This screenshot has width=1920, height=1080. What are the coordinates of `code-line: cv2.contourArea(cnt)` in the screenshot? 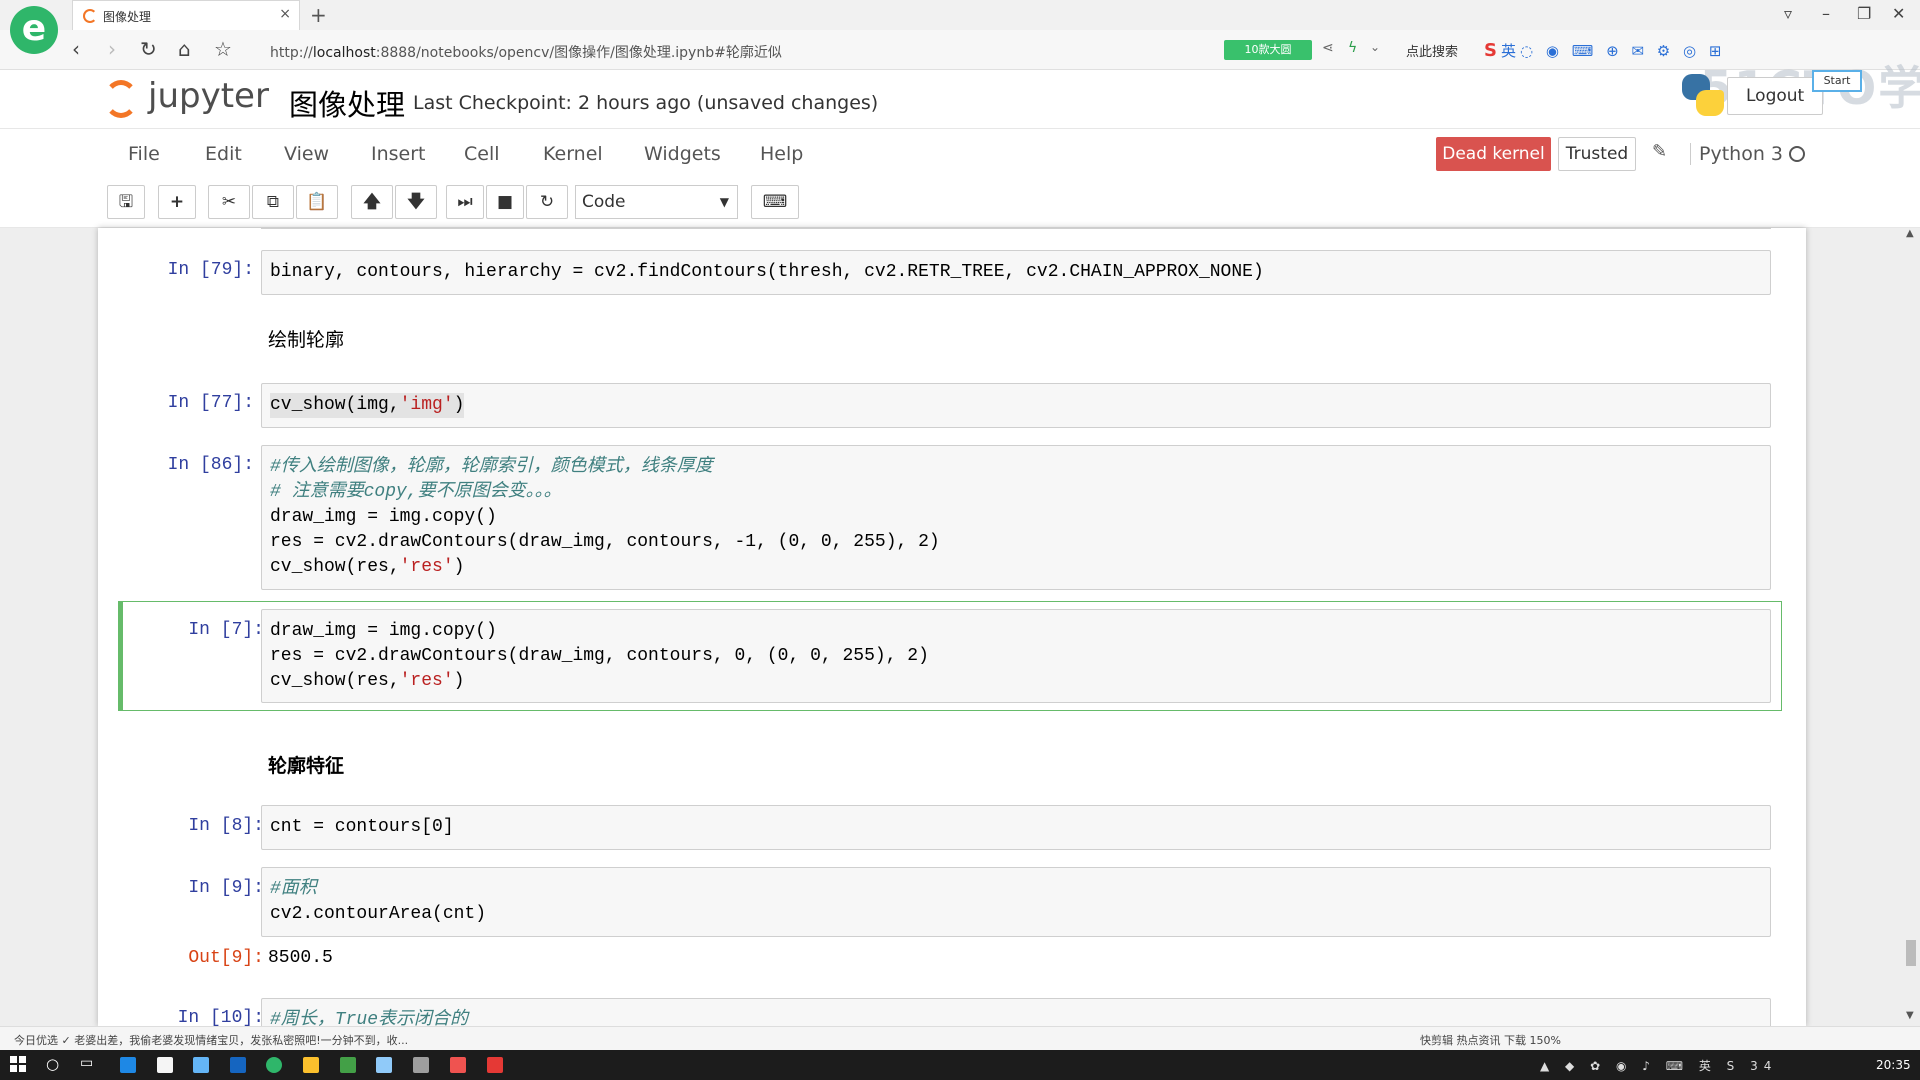 It's located at (378, 914).